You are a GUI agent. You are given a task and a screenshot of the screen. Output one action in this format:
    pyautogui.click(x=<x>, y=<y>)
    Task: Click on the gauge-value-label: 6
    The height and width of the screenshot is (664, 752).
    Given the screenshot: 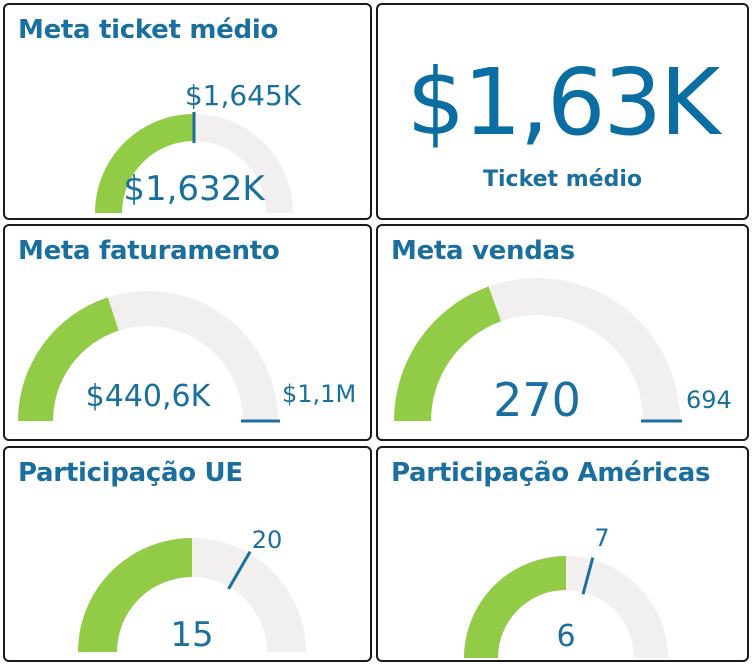 What is the action you would take?
    pyautogui.click(x=565, y=636)
    